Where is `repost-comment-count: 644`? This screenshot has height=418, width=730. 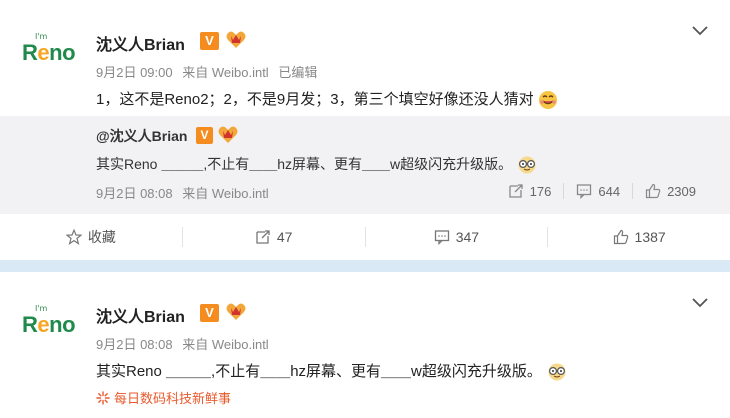
repost-comment-count: 644 is located at coordinates (597, 191).